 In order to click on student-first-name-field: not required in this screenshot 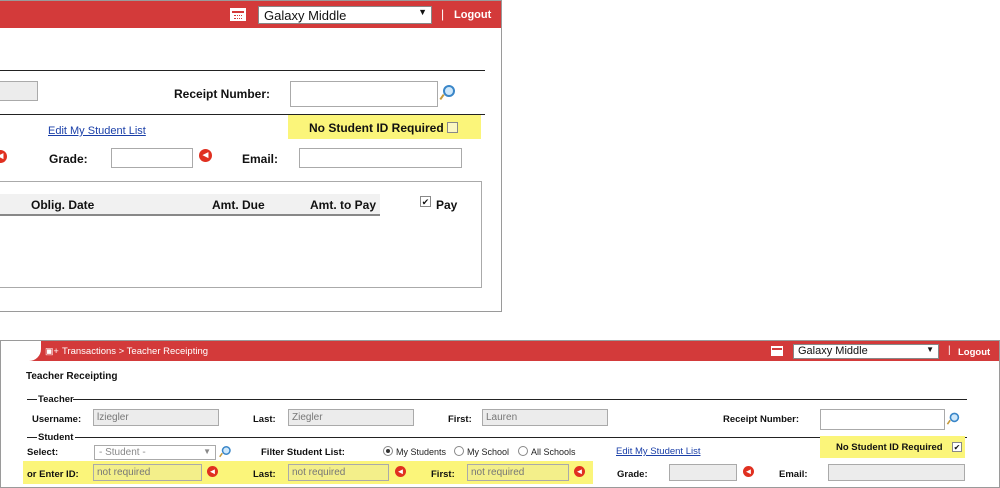, I will do `click(518, 472)`.